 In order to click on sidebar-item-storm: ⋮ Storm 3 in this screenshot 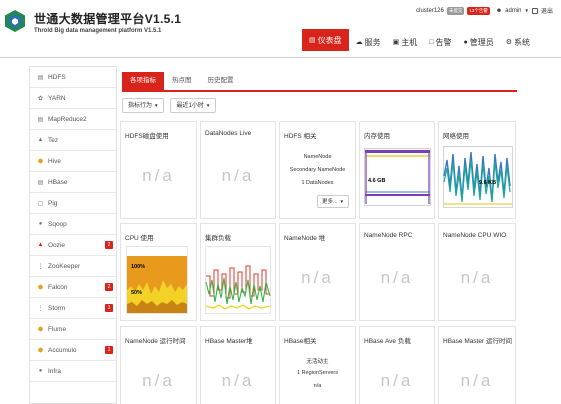, I will do `click(73, 308)`.